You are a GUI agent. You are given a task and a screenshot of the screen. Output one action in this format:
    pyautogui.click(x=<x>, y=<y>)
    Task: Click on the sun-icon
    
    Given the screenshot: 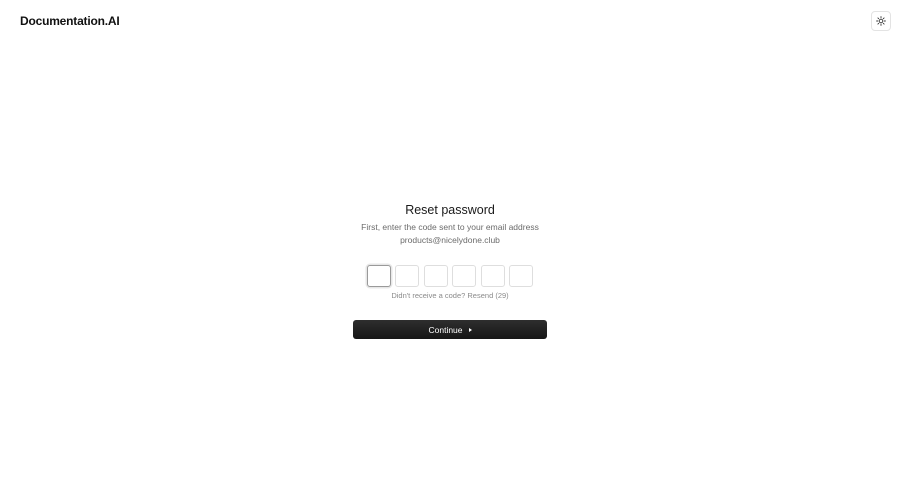 What is the action you would take?
    pyautogui.click(x=881, y=21)
    